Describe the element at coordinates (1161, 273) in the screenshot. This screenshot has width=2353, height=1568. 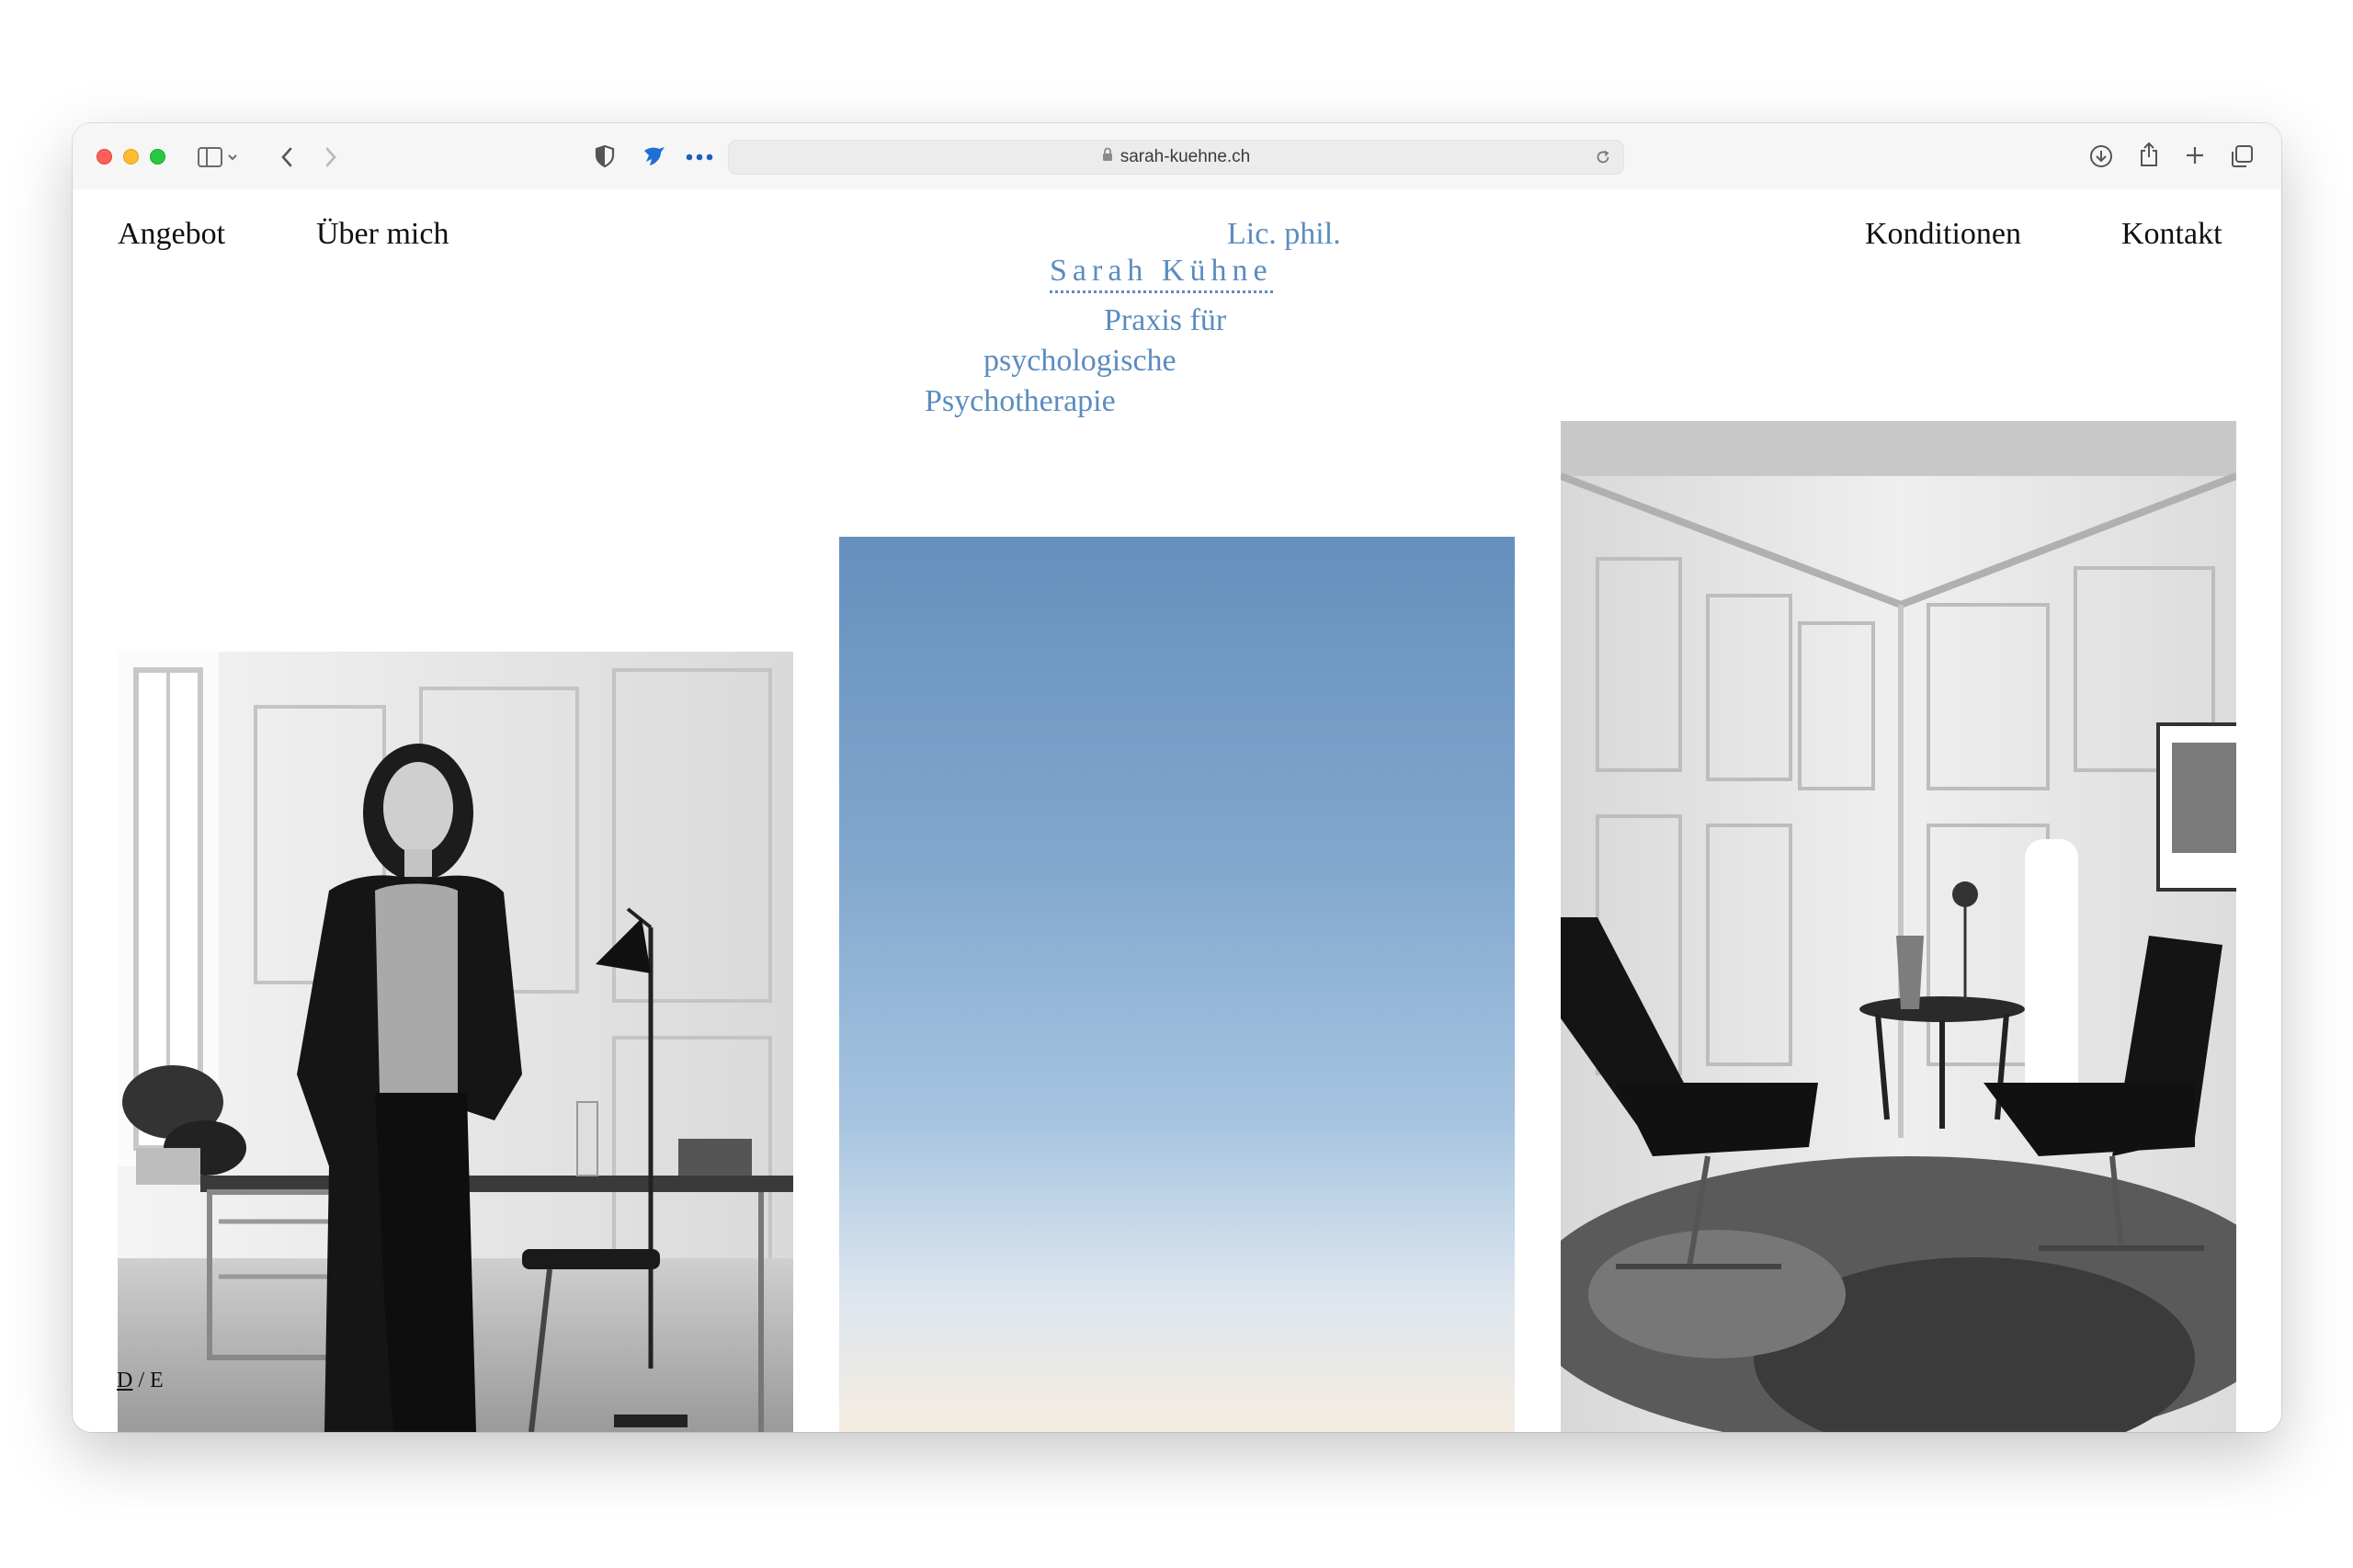
I see `logo-name: Sarah Kühne` at that location.